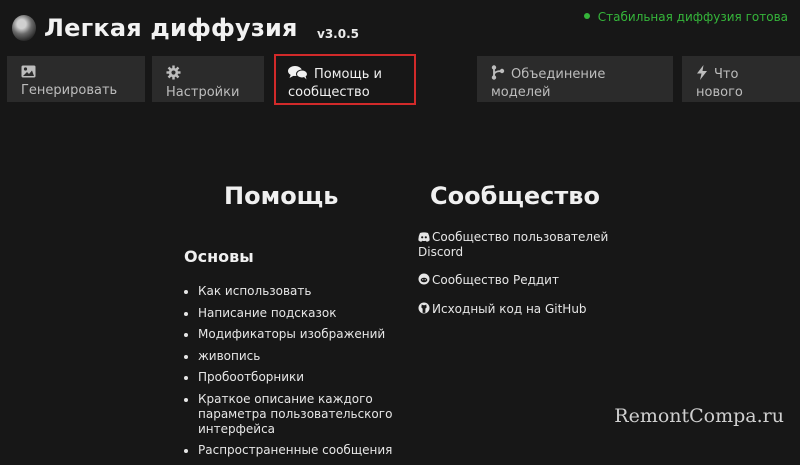 This screenshot has height=465, width=800. Describe the element at coordinates (702, 75) in the screenshot. I see `bolt-icon` at that location.